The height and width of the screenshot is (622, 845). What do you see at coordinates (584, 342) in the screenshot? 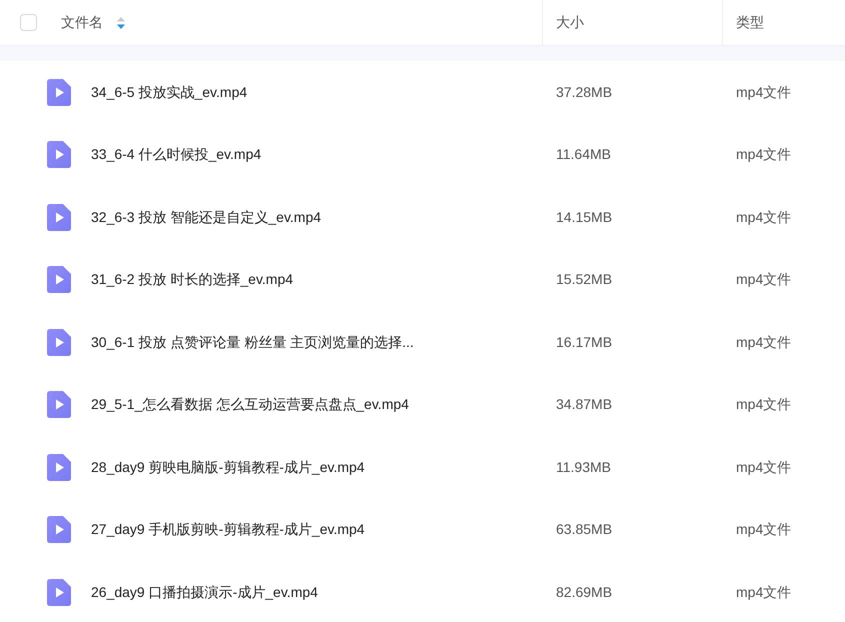
I see `file-size: 16.17MB` at bounding box center [584, 342].